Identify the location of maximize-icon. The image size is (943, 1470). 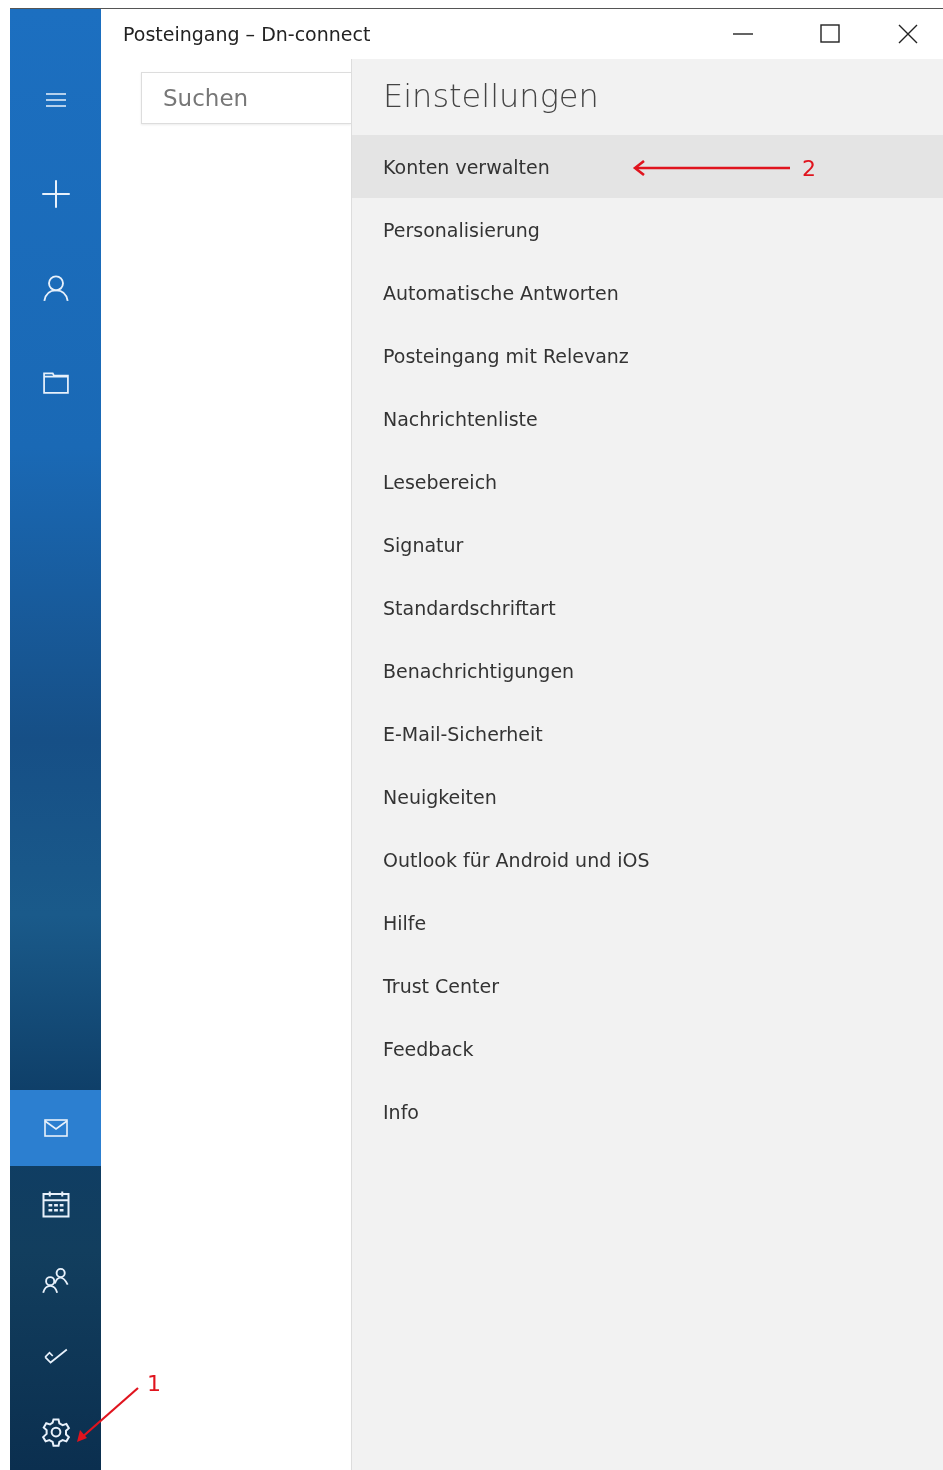
(829, 34).